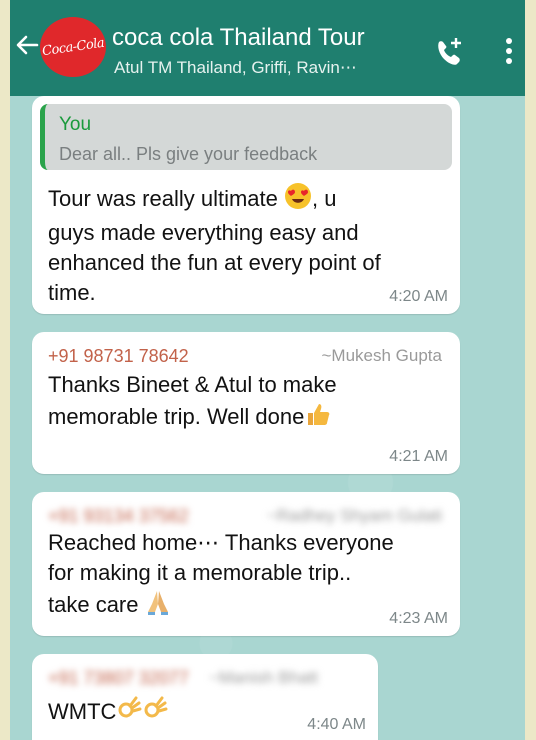 The width and height of the screenshot is (536, 740). Describe the element at coordinates (263, 677) in the screenshot. I see `sender-name: ~Manish Bhatt` at that location.